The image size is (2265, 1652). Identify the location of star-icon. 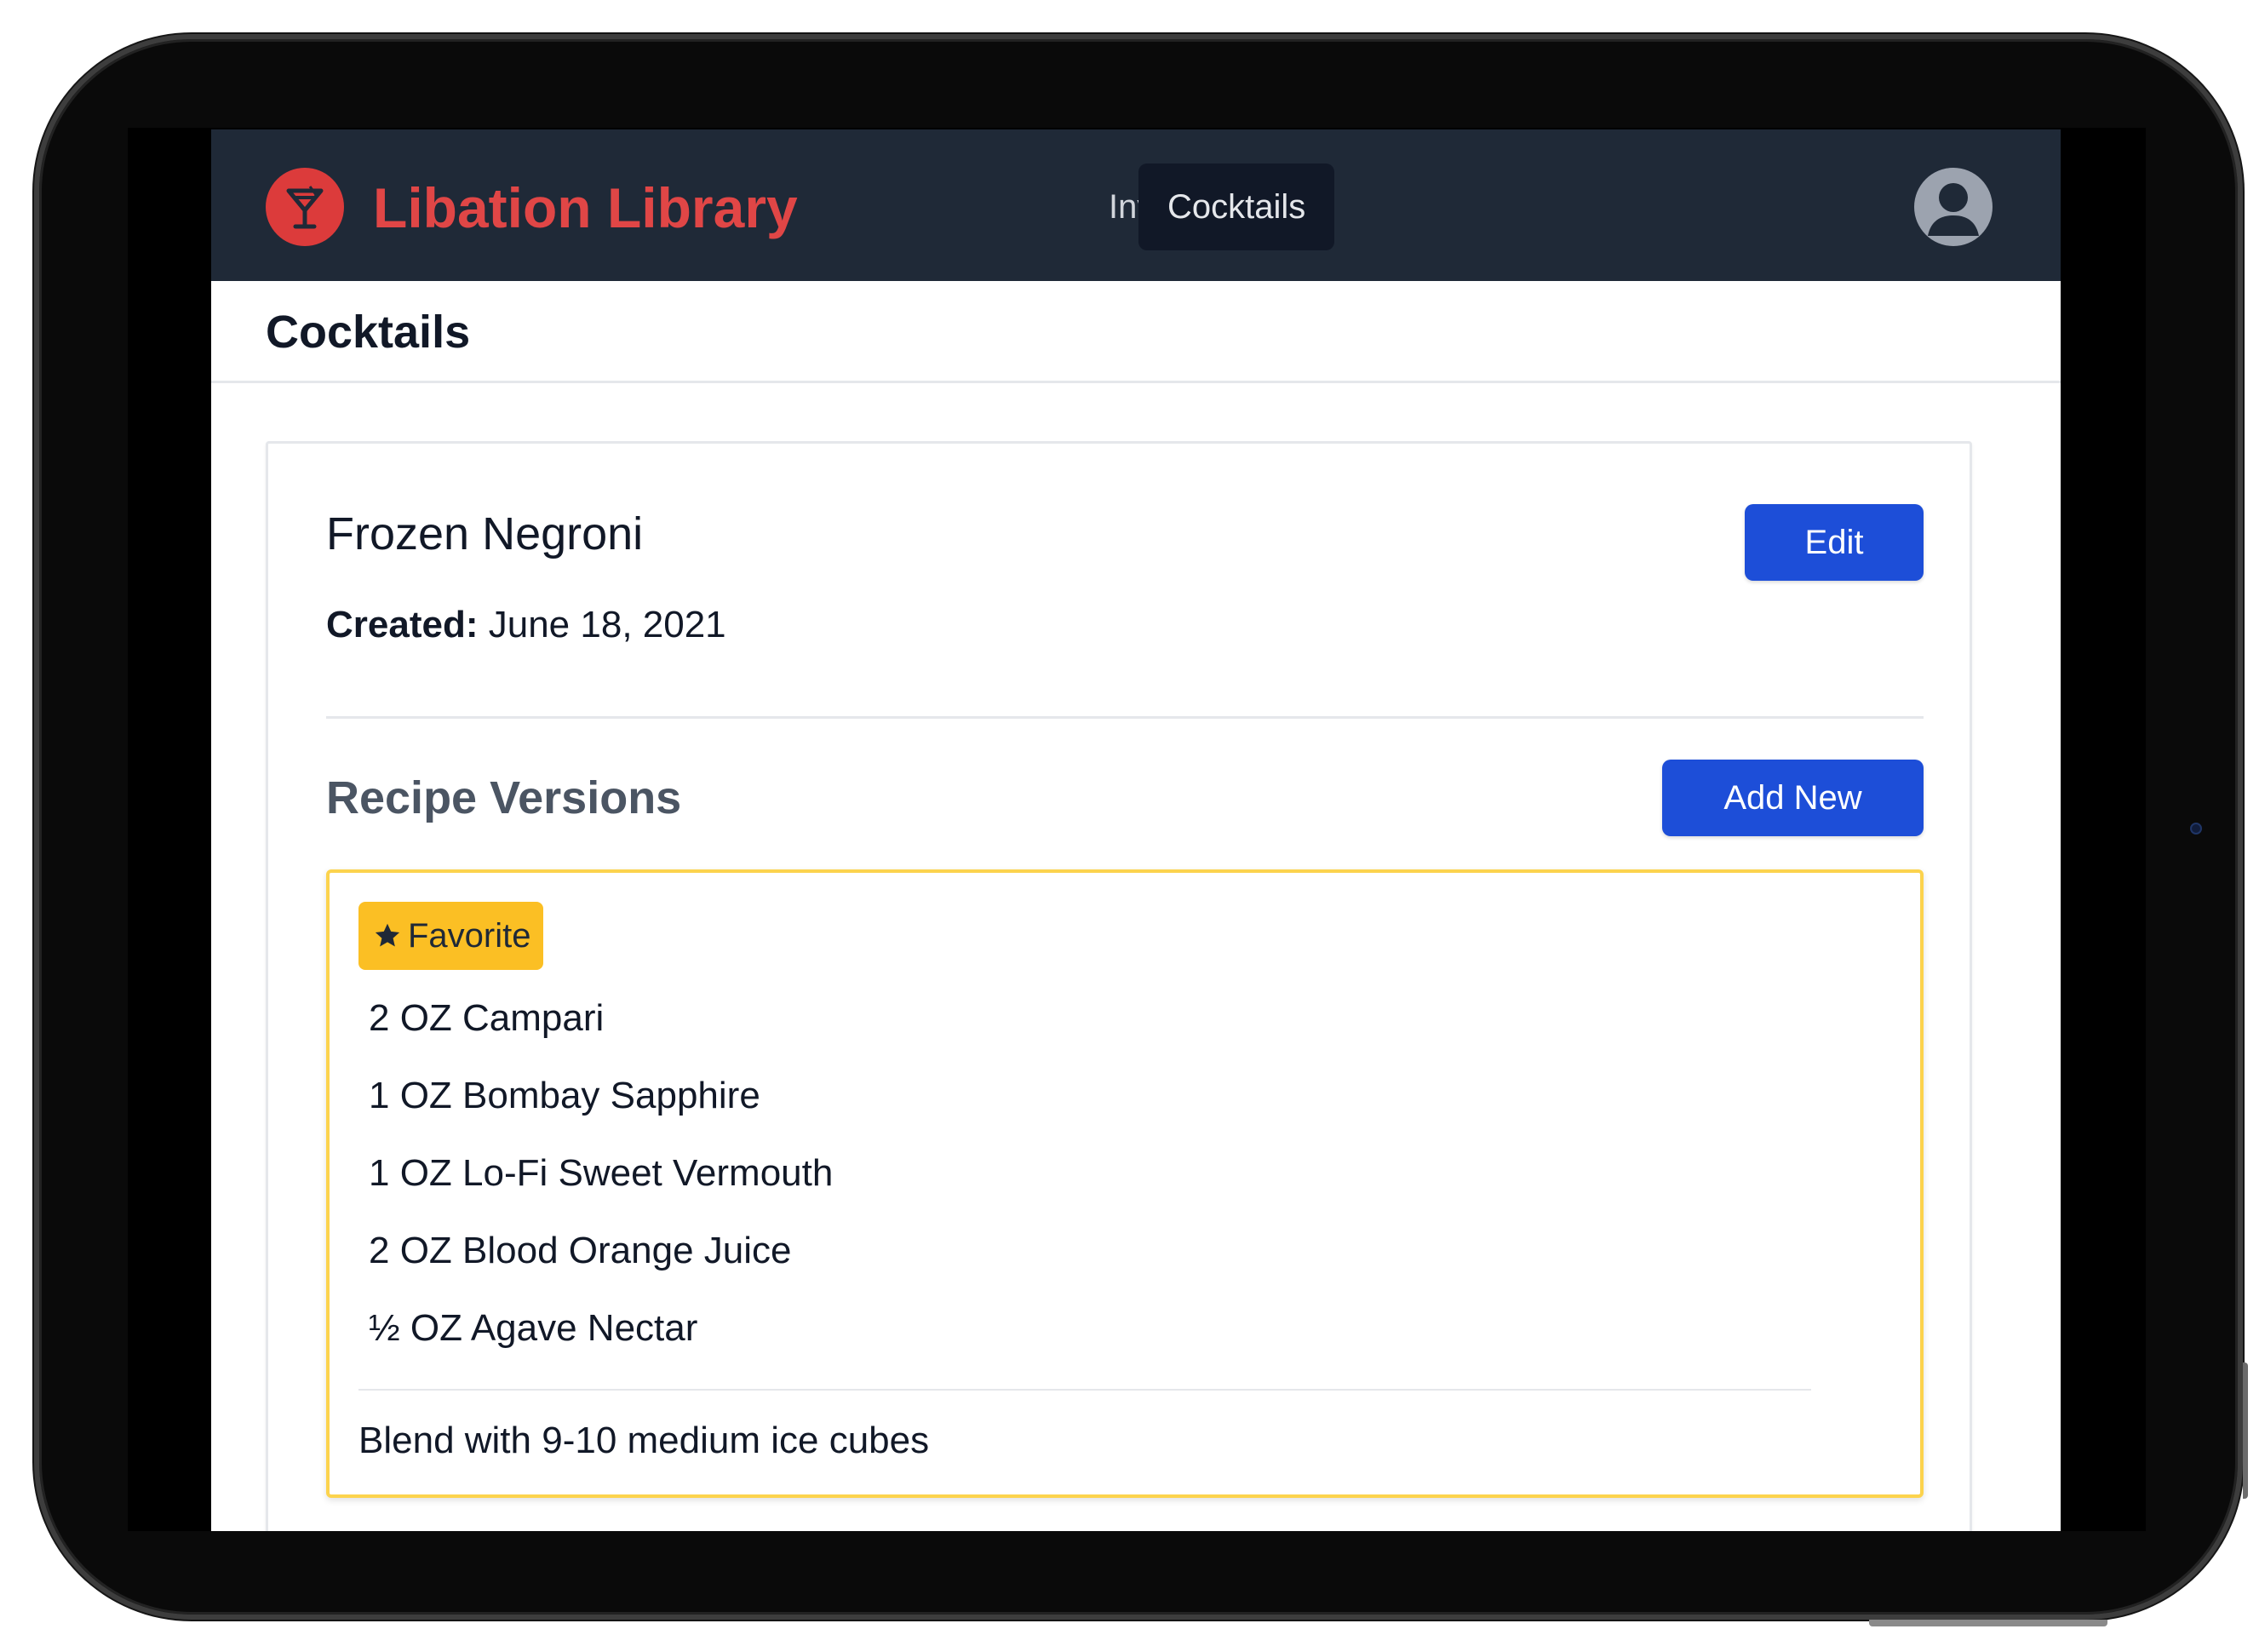
(387, 935).